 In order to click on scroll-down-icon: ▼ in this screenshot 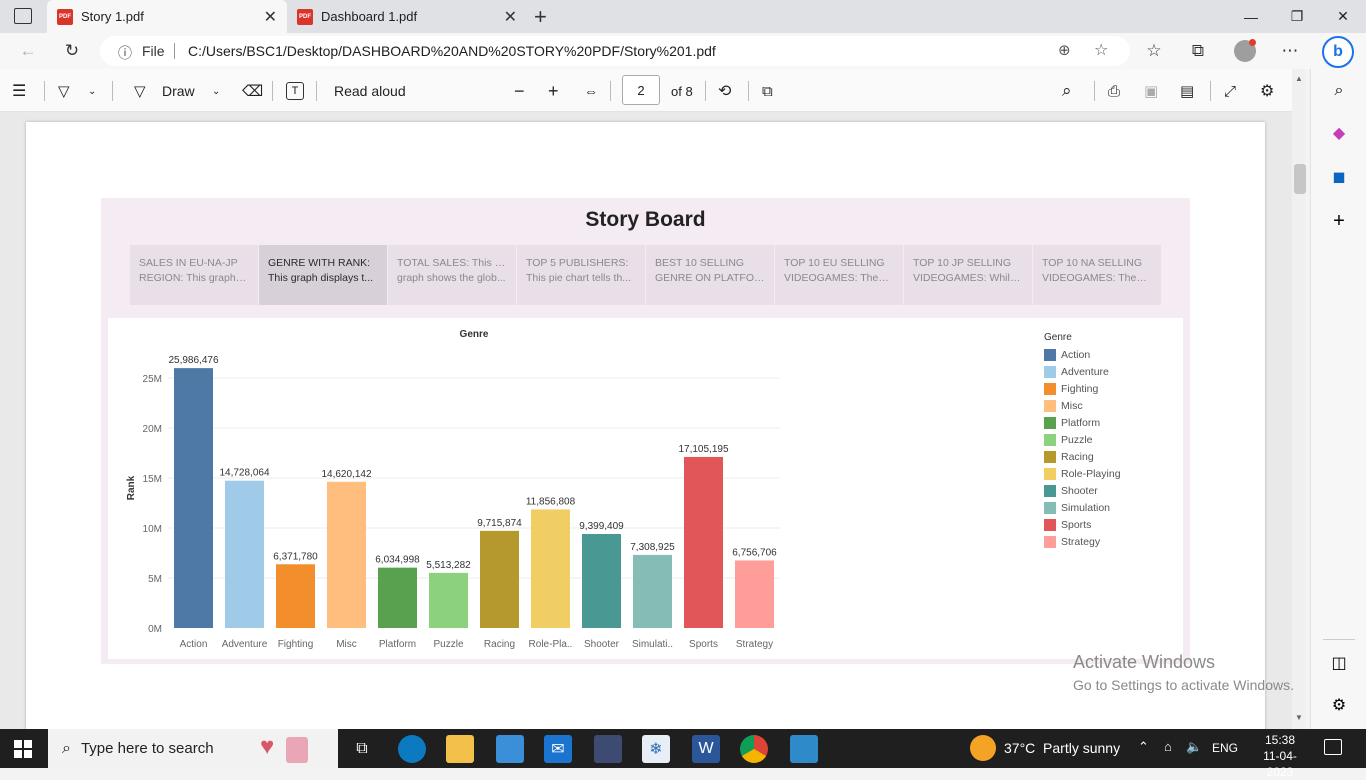, I will do `click(1299, 717)`.